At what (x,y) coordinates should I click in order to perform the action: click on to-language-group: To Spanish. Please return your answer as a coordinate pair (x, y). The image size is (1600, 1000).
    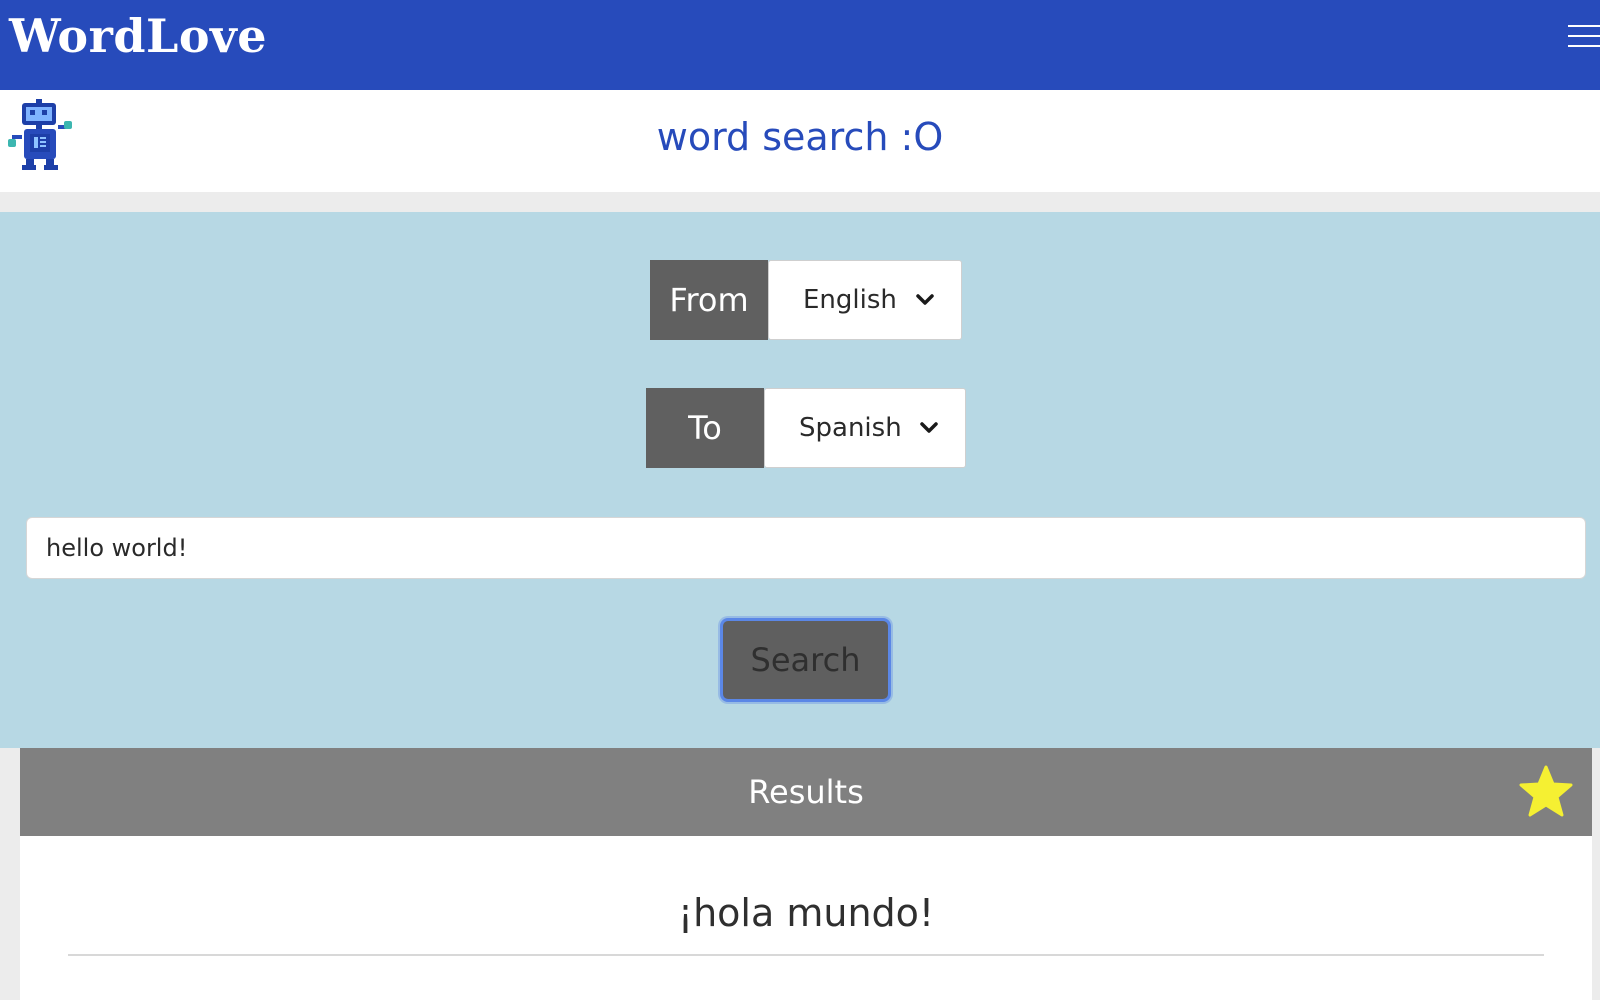
    Looking at the image, I should click on (806, 428).